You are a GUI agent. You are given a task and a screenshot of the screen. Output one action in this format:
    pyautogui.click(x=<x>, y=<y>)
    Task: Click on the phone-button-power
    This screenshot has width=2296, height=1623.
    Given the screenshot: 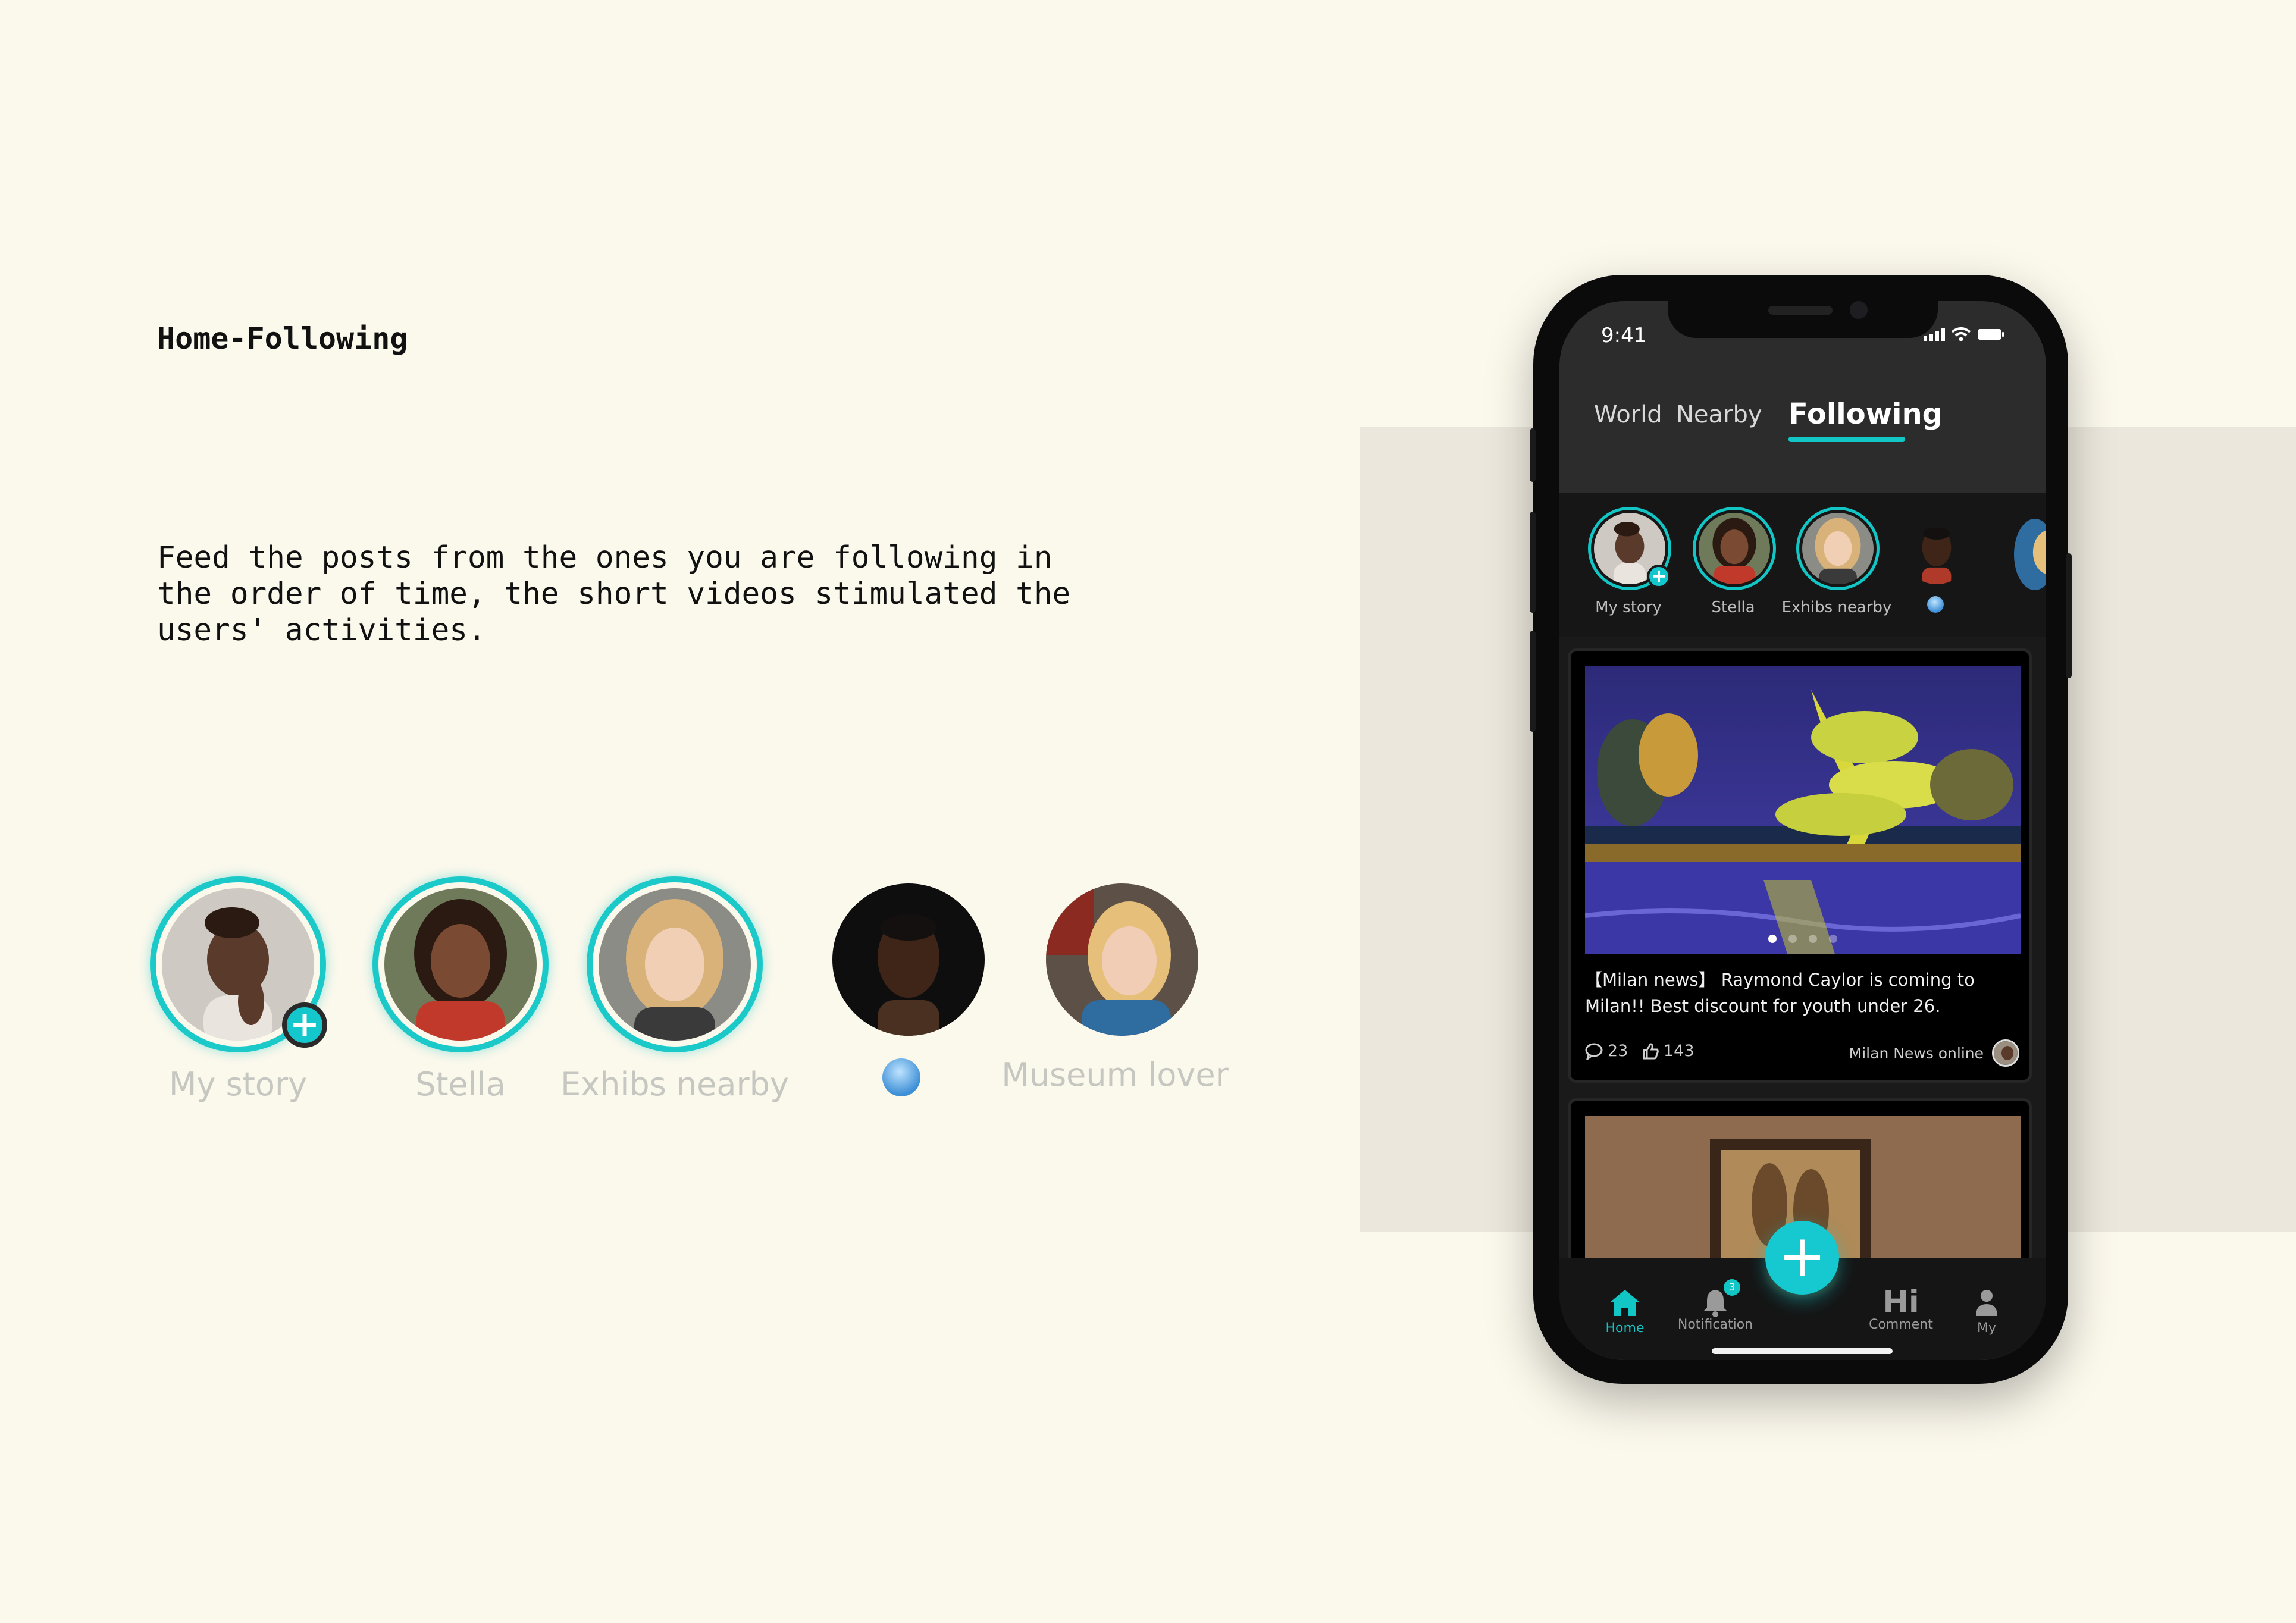 What is the action you would take?
    pyautogui.click(x=2069, y=616)
    